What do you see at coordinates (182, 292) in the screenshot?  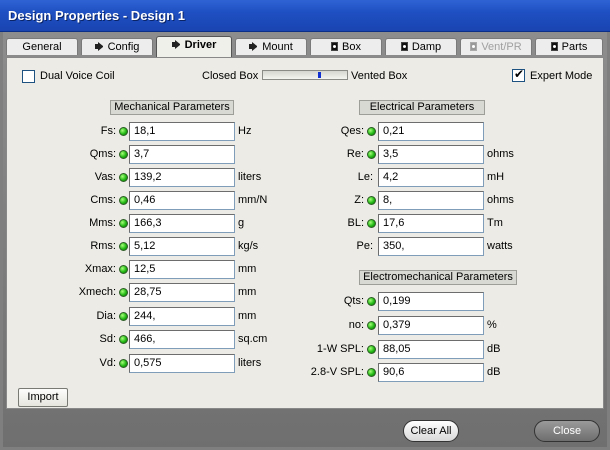 I see `xmech-field: 28,75` at bounding box center [182, 292].